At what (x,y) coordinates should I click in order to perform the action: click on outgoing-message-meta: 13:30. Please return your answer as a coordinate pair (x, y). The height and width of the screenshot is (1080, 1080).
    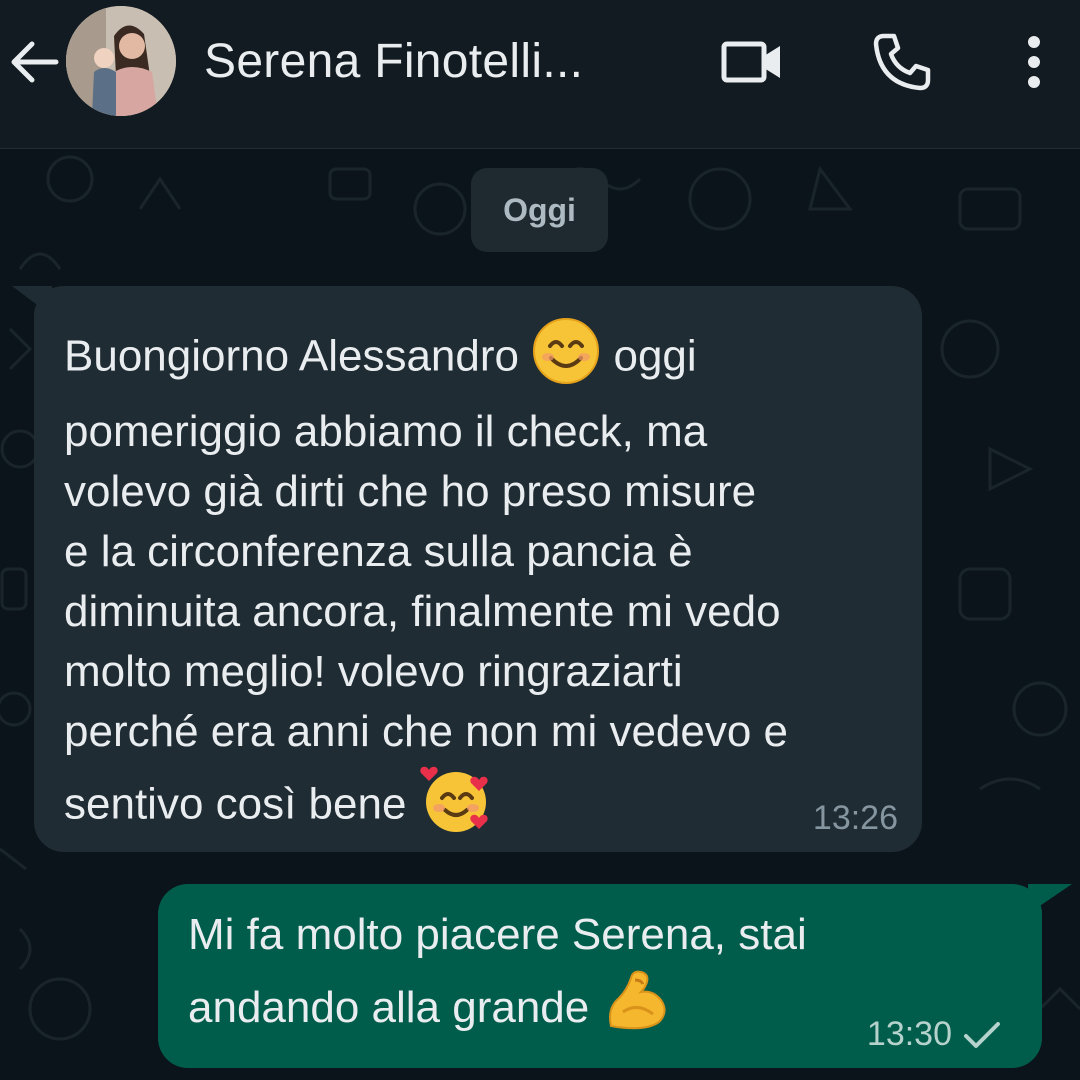
    Looking at the image, I should click on (934, 1034).